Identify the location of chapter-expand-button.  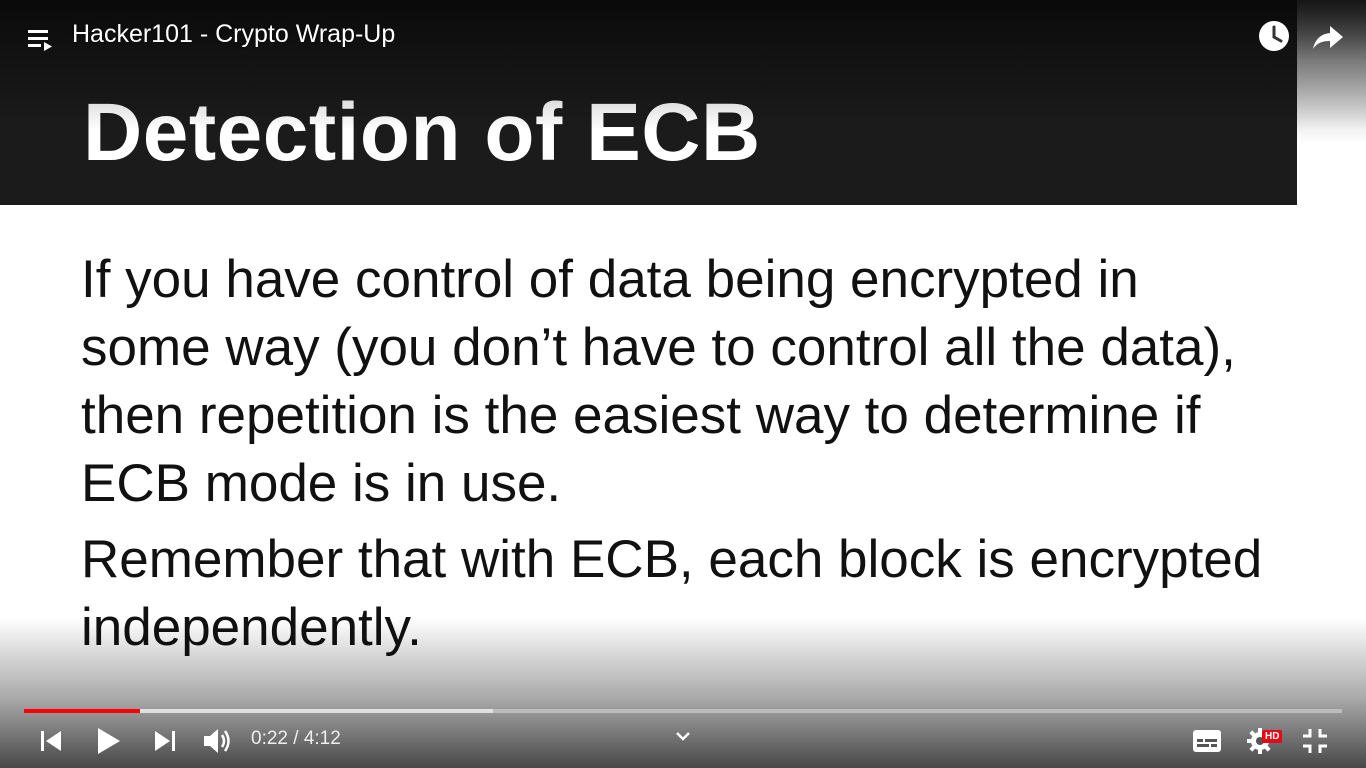
(683, 736).